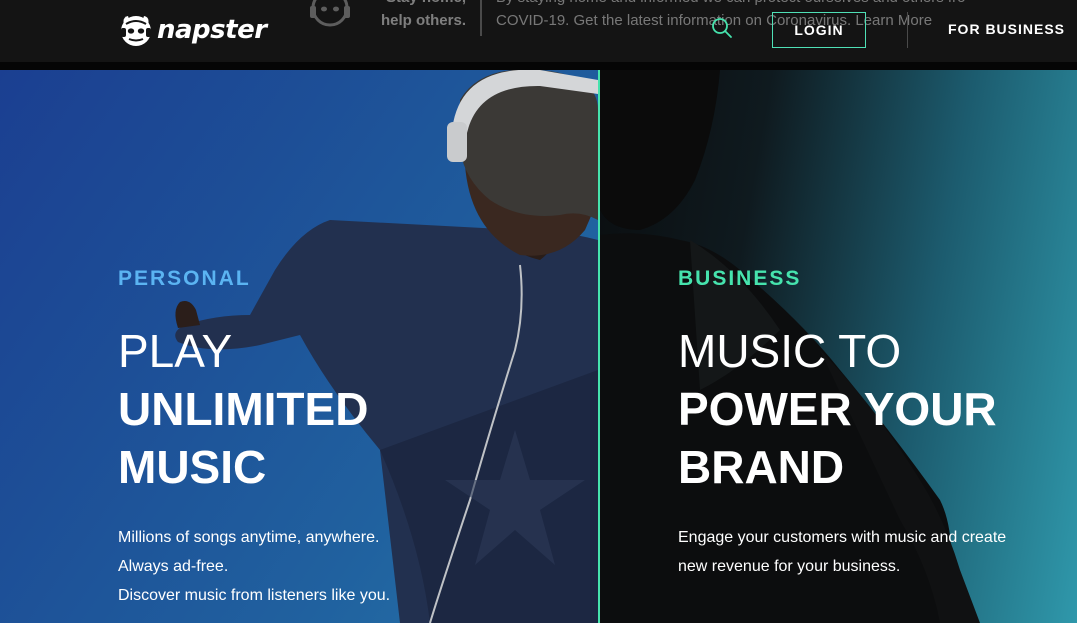 The height and width of the screenshot is (623, 1077). What do you see at coordinates (175, 351) in the screenshot?
I see `personal-headline-line-1: PLAY` at bounding box center [175, 351].